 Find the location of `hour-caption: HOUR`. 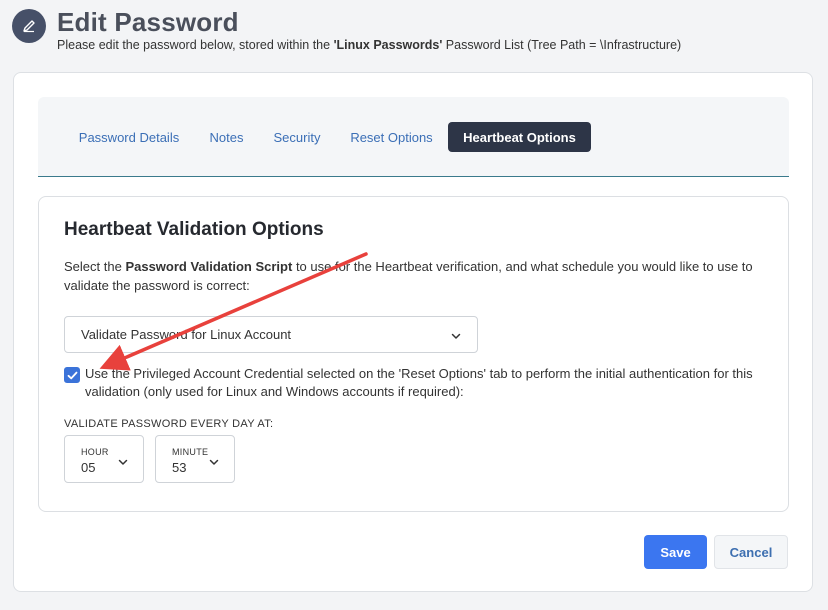

hour-caption: HOUR is located at coordinates (95, 452).